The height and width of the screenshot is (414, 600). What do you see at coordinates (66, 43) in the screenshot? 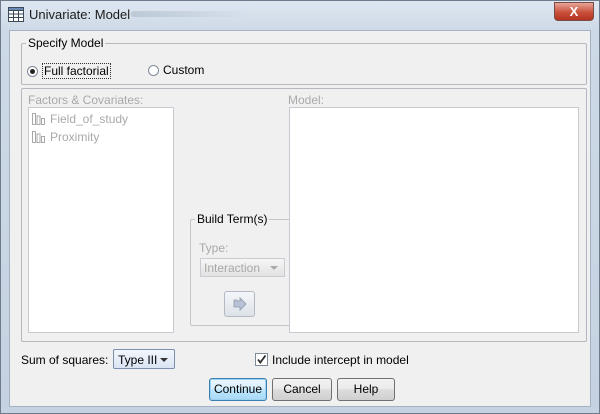
I see `specify-model-legend: Specify Model` at bounding box center [66, 43].